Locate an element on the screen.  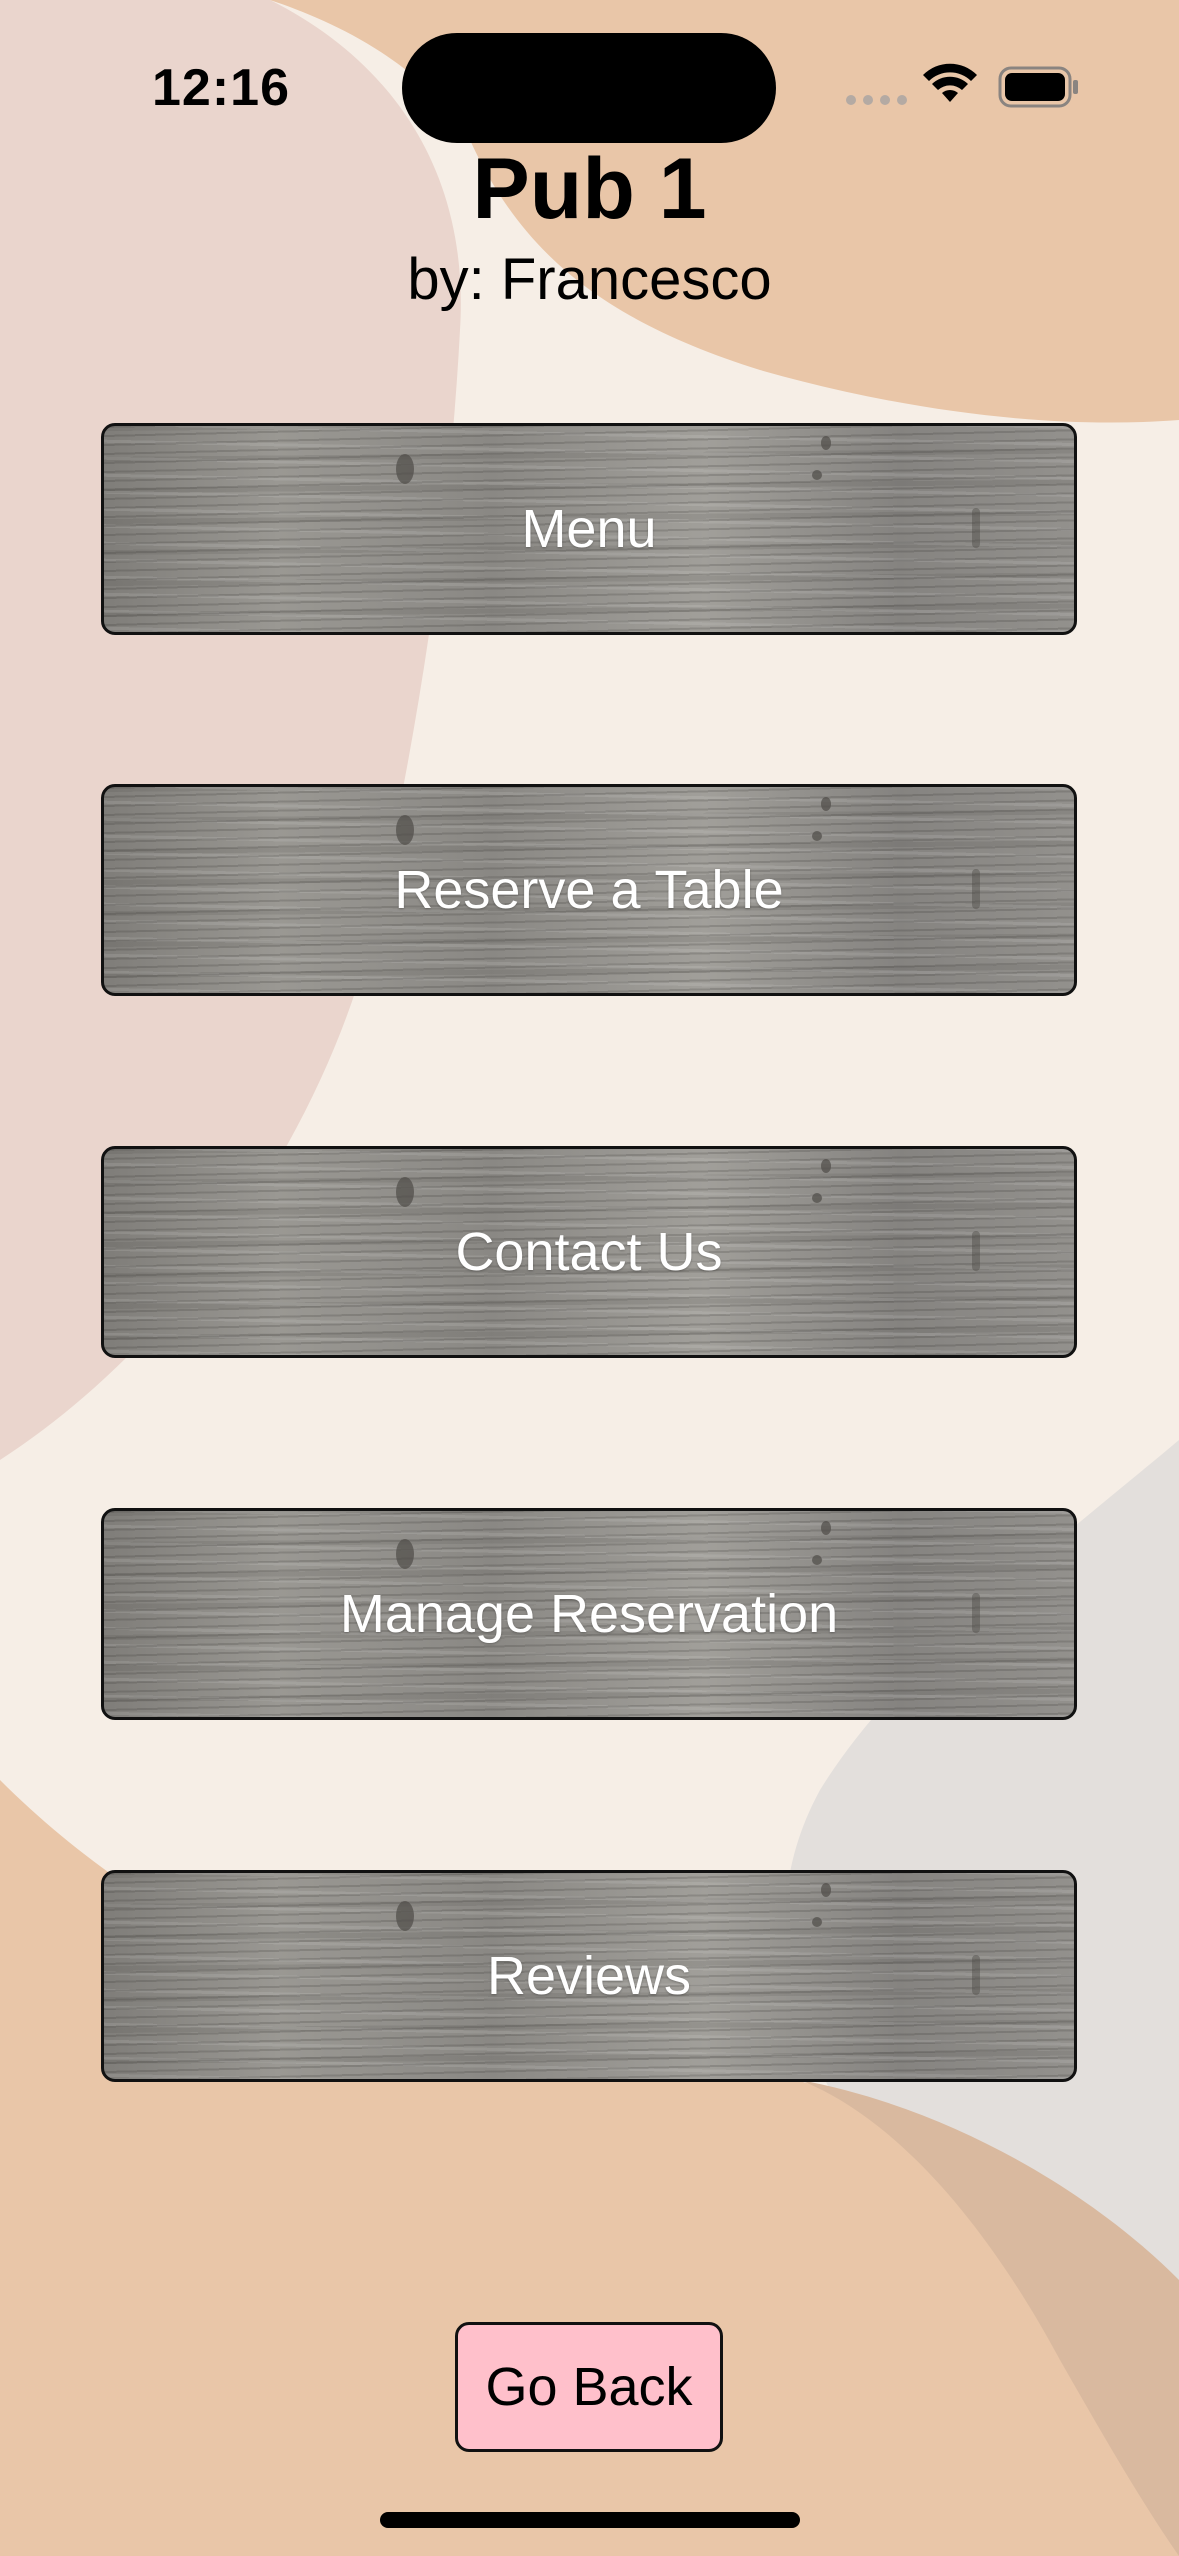
button-label: Menu is located at coordinates (589, 529).